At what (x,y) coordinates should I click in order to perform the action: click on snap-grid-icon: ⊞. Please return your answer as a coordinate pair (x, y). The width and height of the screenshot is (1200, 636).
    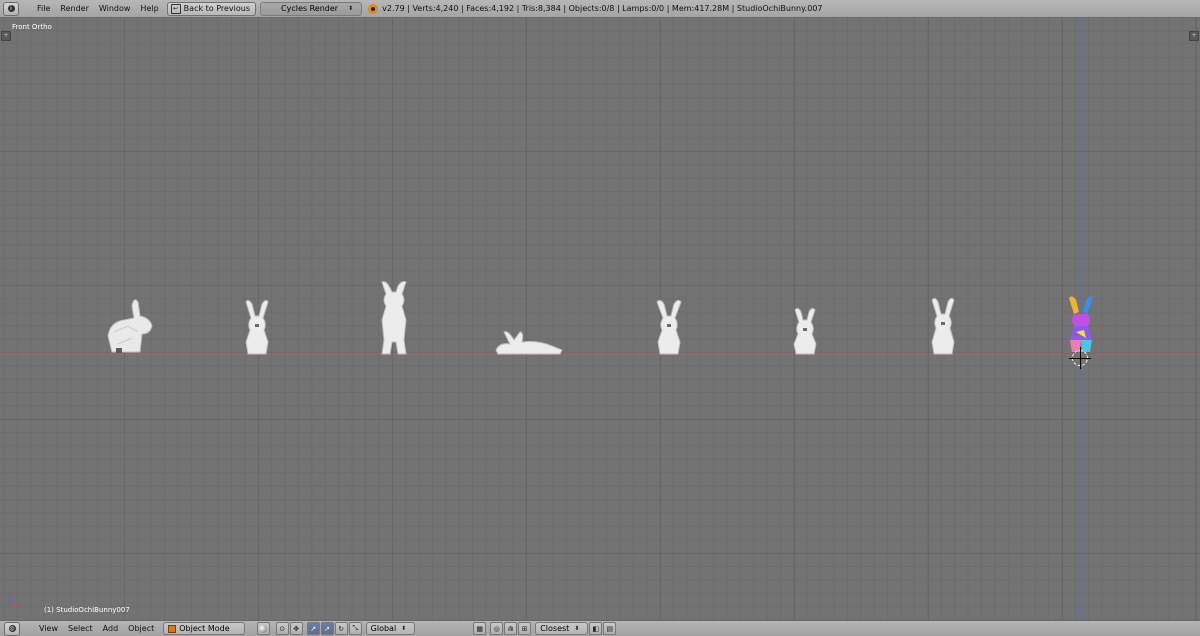
    Looking at the image, I should click on (524, 628).